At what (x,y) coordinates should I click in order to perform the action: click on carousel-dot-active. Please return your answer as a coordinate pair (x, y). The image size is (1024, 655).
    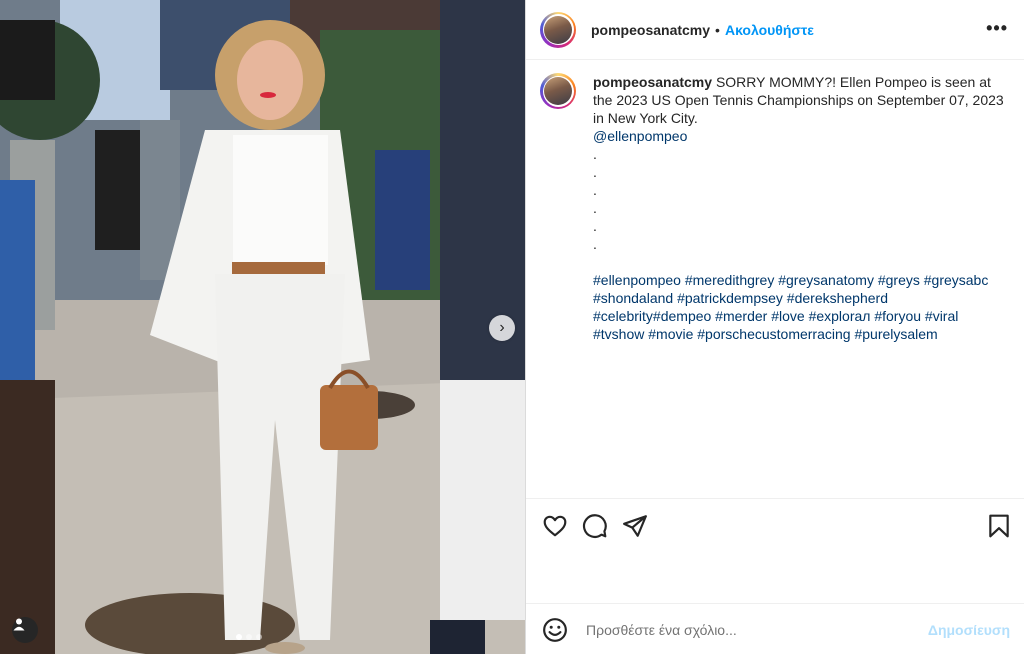
    Looking at the image, I should click on (239, 637).